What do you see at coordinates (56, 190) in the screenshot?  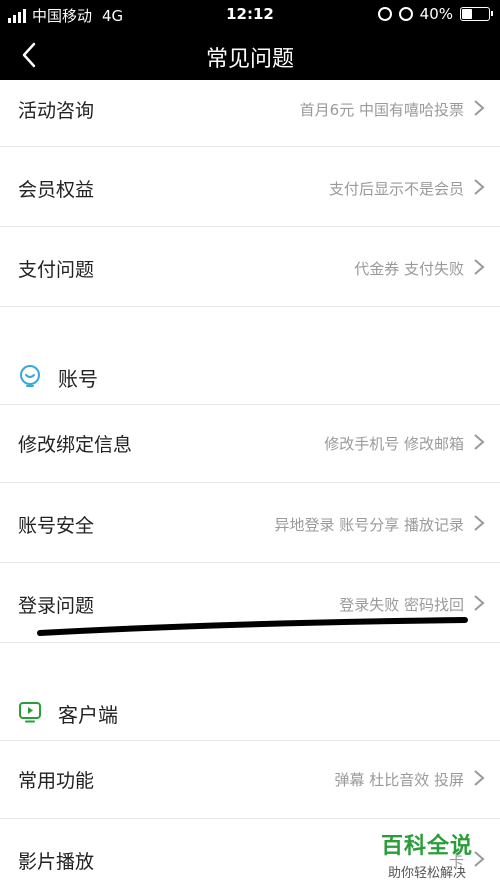 I see `list-item-label: 会员权益` at bounding box center [56, 190].